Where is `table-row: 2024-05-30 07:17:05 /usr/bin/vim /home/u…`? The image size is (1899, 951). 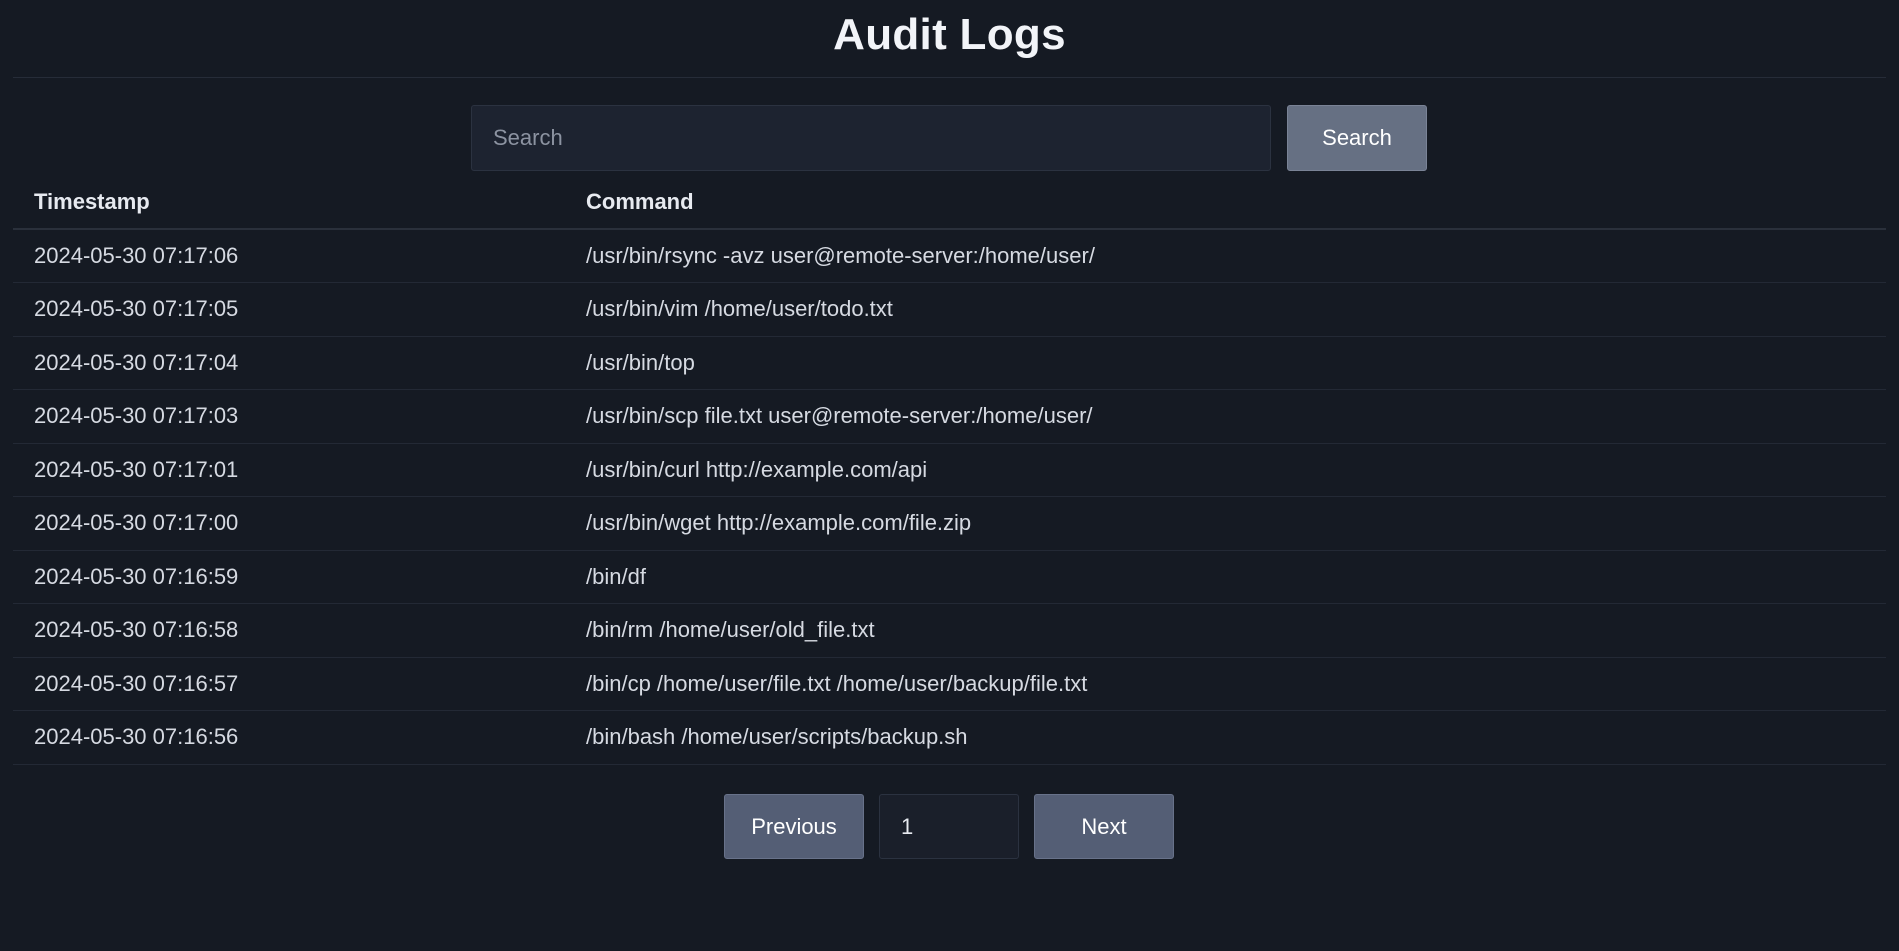
table-row: 2024-05-30 07:17:05 /usr/bin/vim /home/u… is located at coordinates (949, 309).